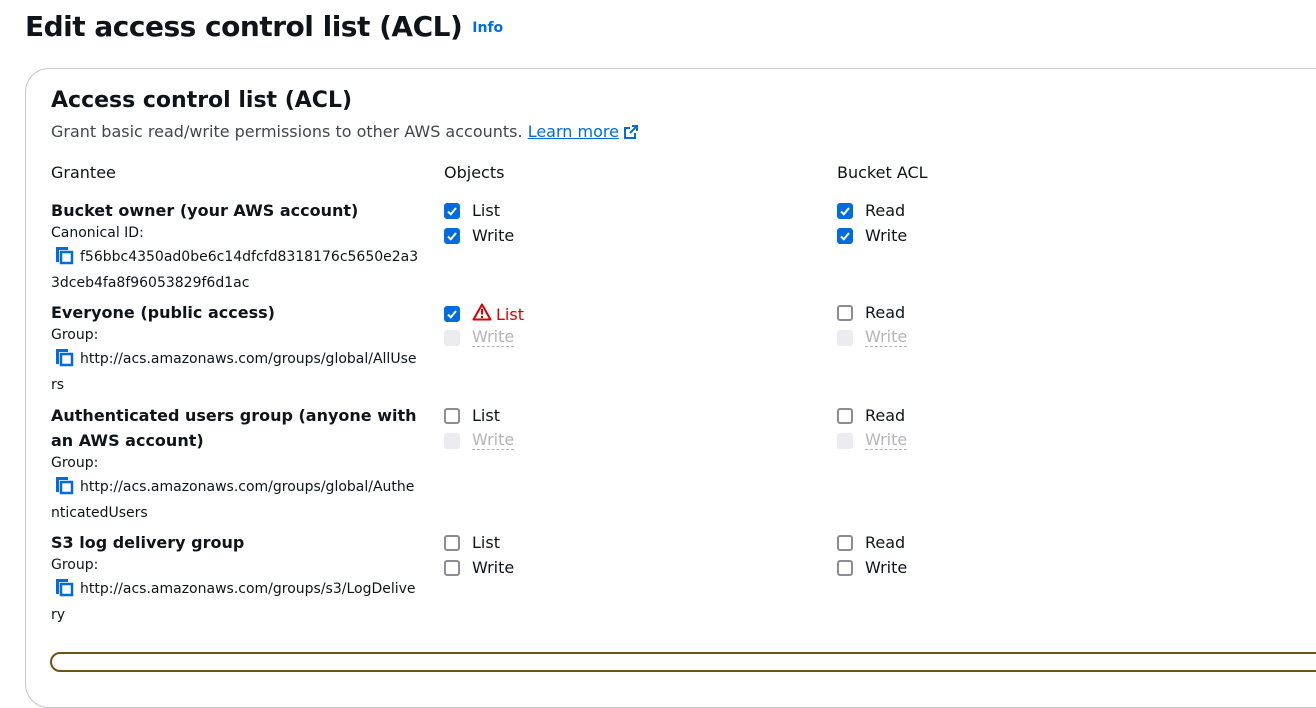  Describe the element at coordinates (510, 314) in the screenshot. I see `checkbox-label-text: List` at that location.